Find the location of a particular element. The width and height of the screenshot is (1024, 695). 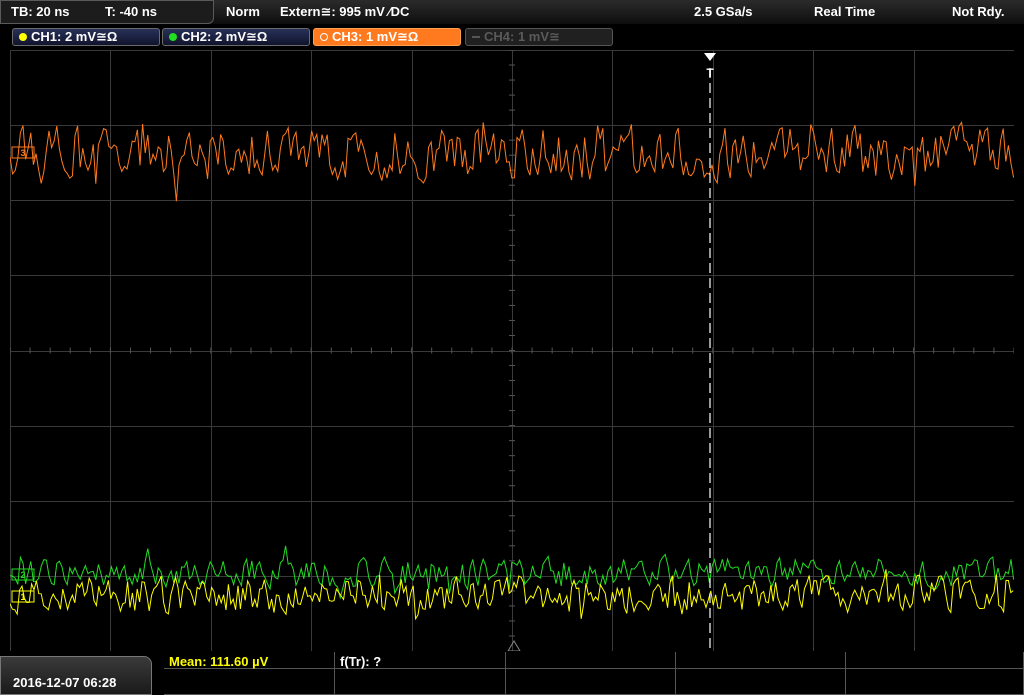

channel-3-label: CH3: 1 mV≅Ω is located at coordinates (375, 36).